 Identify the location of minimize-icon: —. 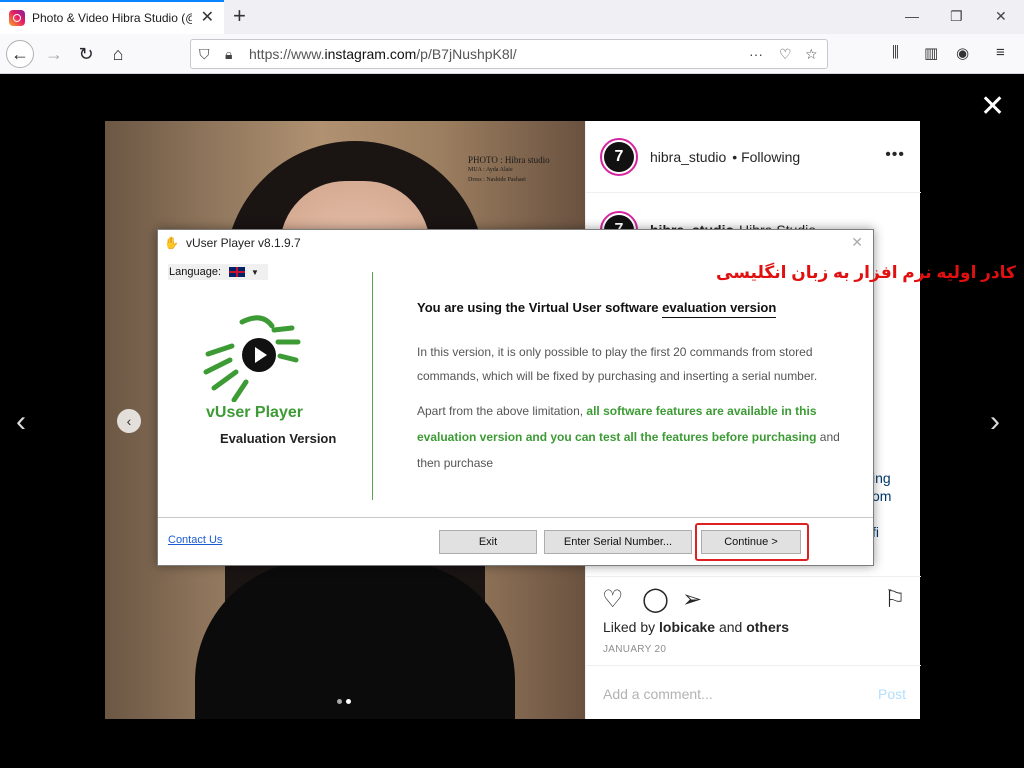
(912, 16).